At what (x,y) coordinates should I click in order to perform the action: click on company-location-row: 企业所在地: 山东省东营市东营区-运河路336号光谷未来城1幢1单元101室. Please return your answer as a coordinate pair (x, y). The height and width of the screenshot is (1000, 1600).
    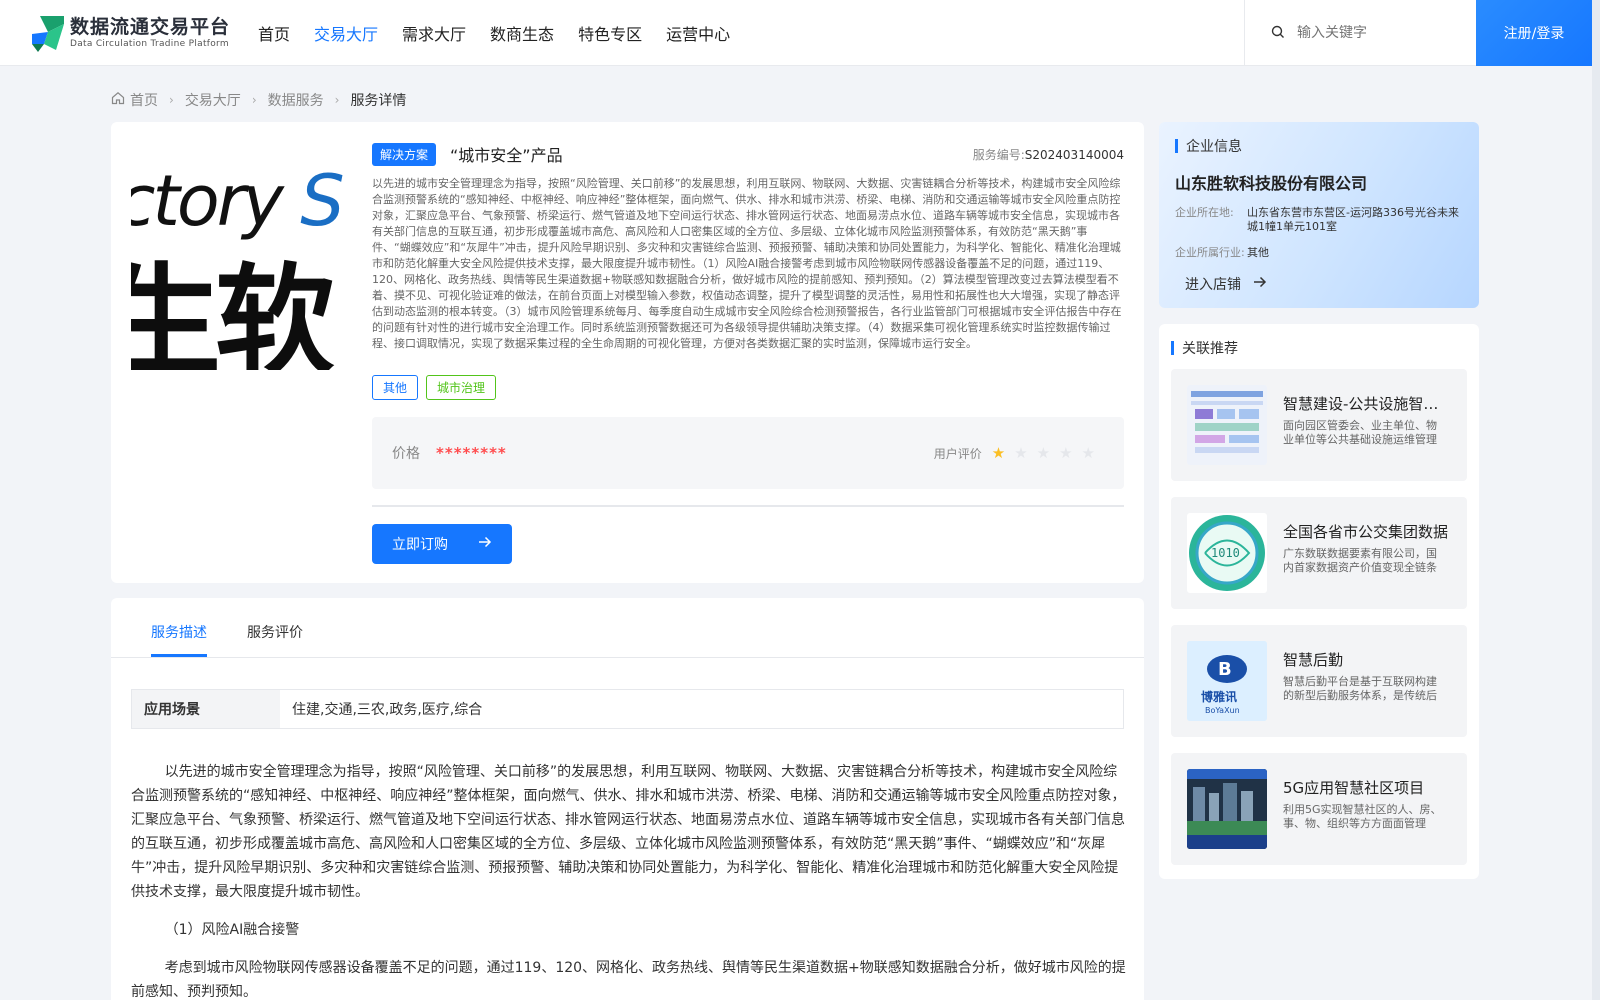
    Looking at the image, I should click on (1319, 220).